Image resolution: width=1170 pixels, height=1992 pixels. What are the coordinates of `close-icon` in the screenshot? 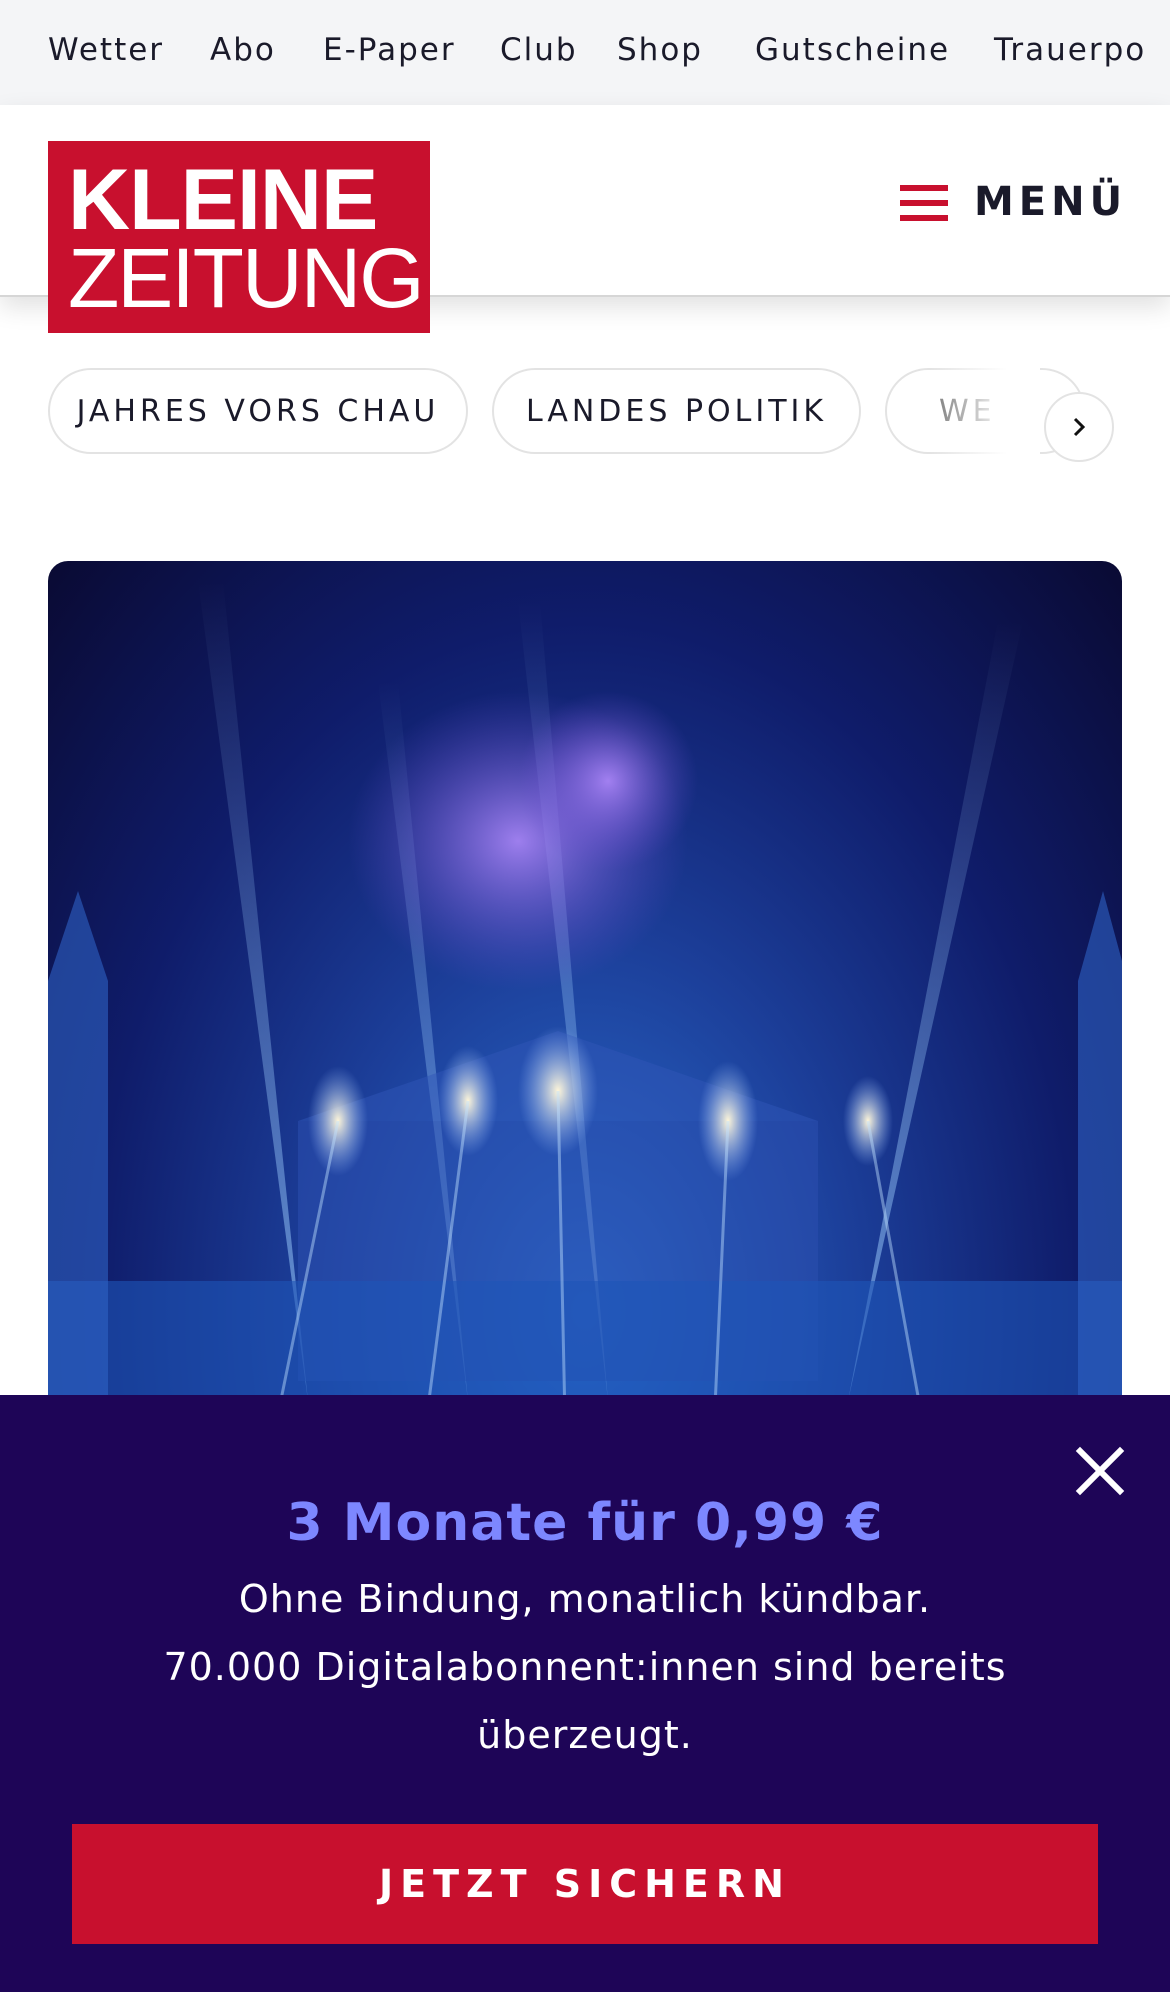 It's located at (1100, 1471).